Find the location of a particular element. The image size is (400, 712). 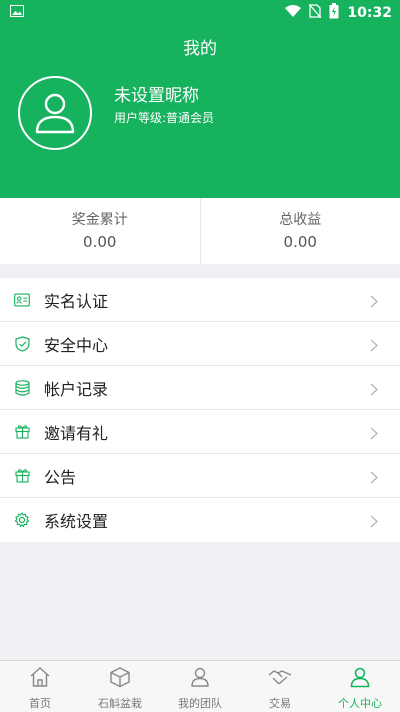

menu-item-label: 公告 is located at coordinates (60, 476).